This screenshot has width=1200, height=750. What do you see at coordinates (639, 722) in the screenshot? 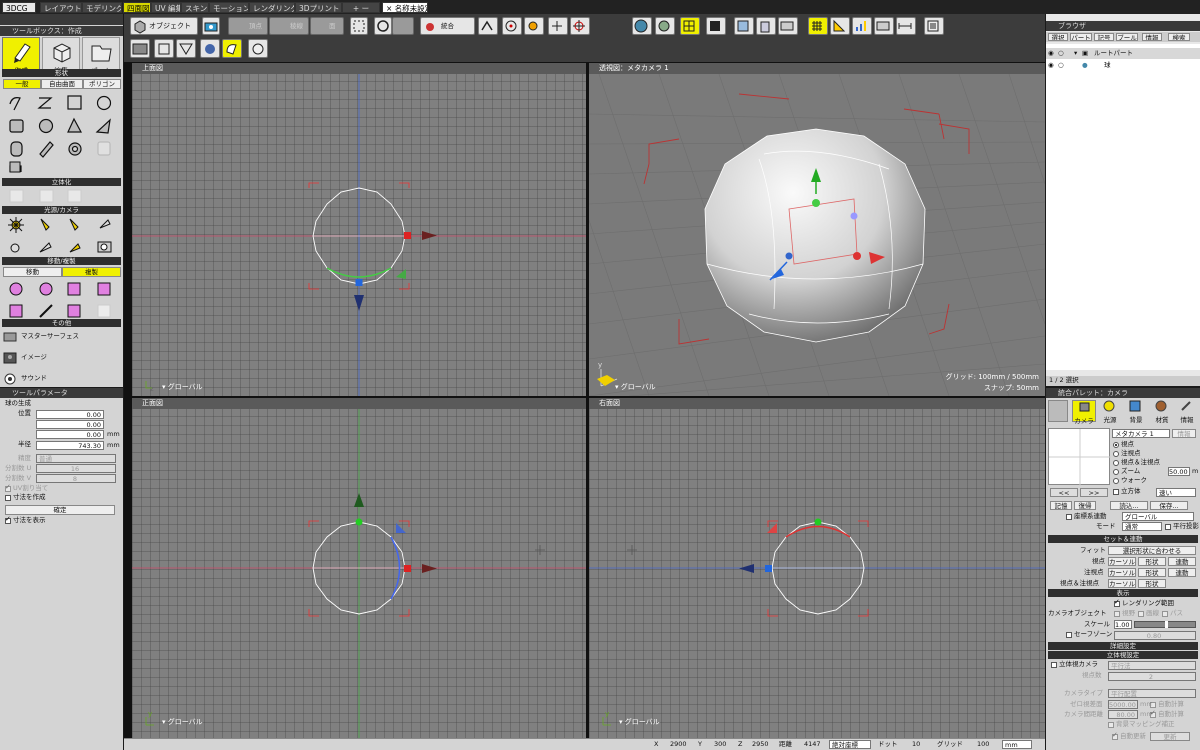
I see `right-view-coord-label: ▾ グローバル` at bounding box center [639, 722].